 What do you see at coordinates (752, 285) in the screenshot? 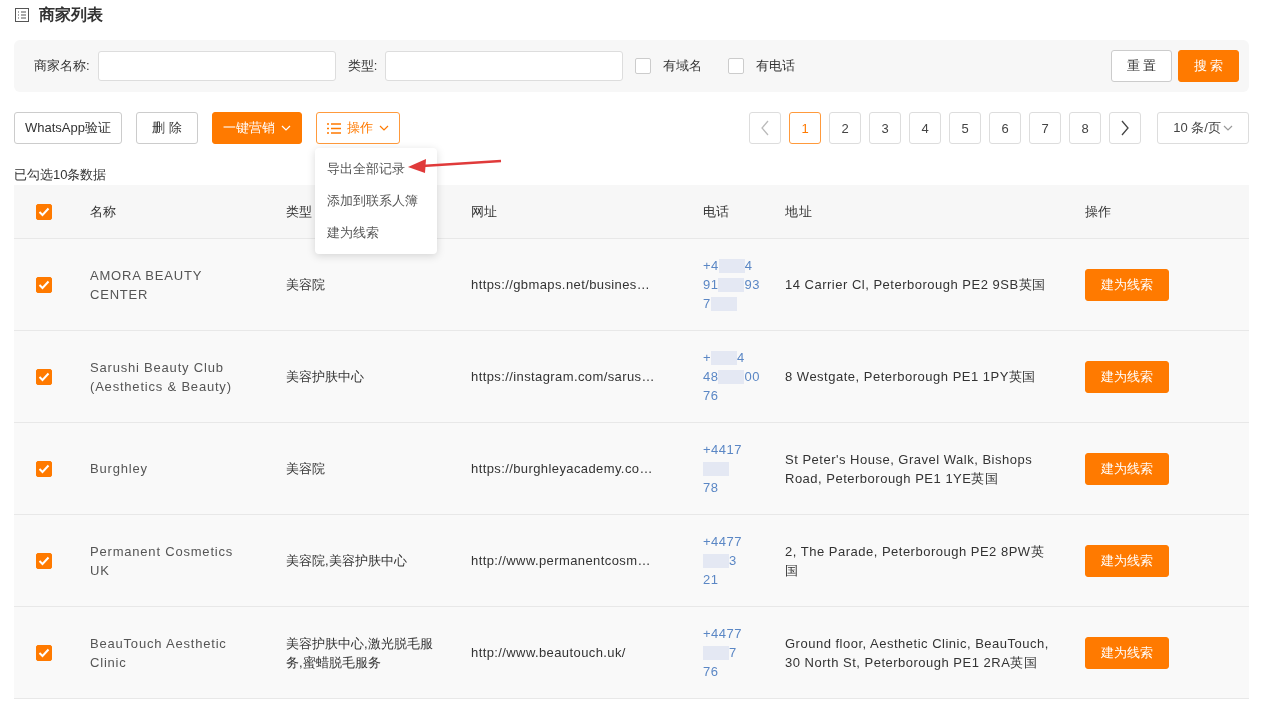
I see `phone-text: 93` at bounding box center [752, 285].